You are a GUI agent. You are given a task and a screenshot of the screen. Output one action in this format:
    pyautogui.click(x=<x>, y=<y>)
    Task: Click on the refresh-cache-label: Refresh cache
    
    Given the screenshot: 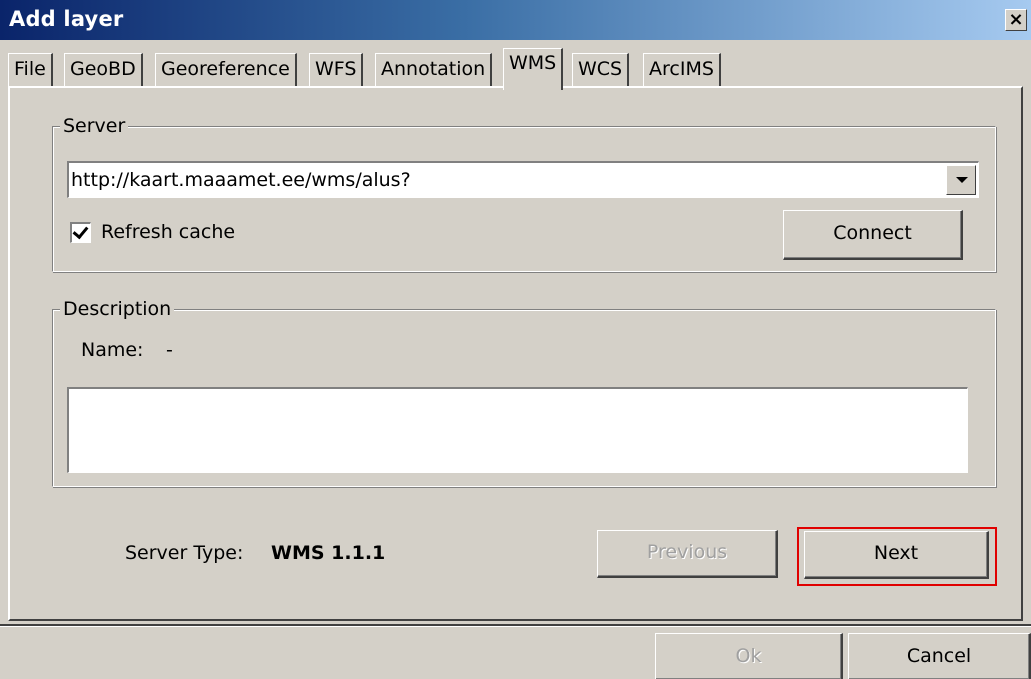 What is the action you would take?
    pyautogui.click(x=168, y=232)
    